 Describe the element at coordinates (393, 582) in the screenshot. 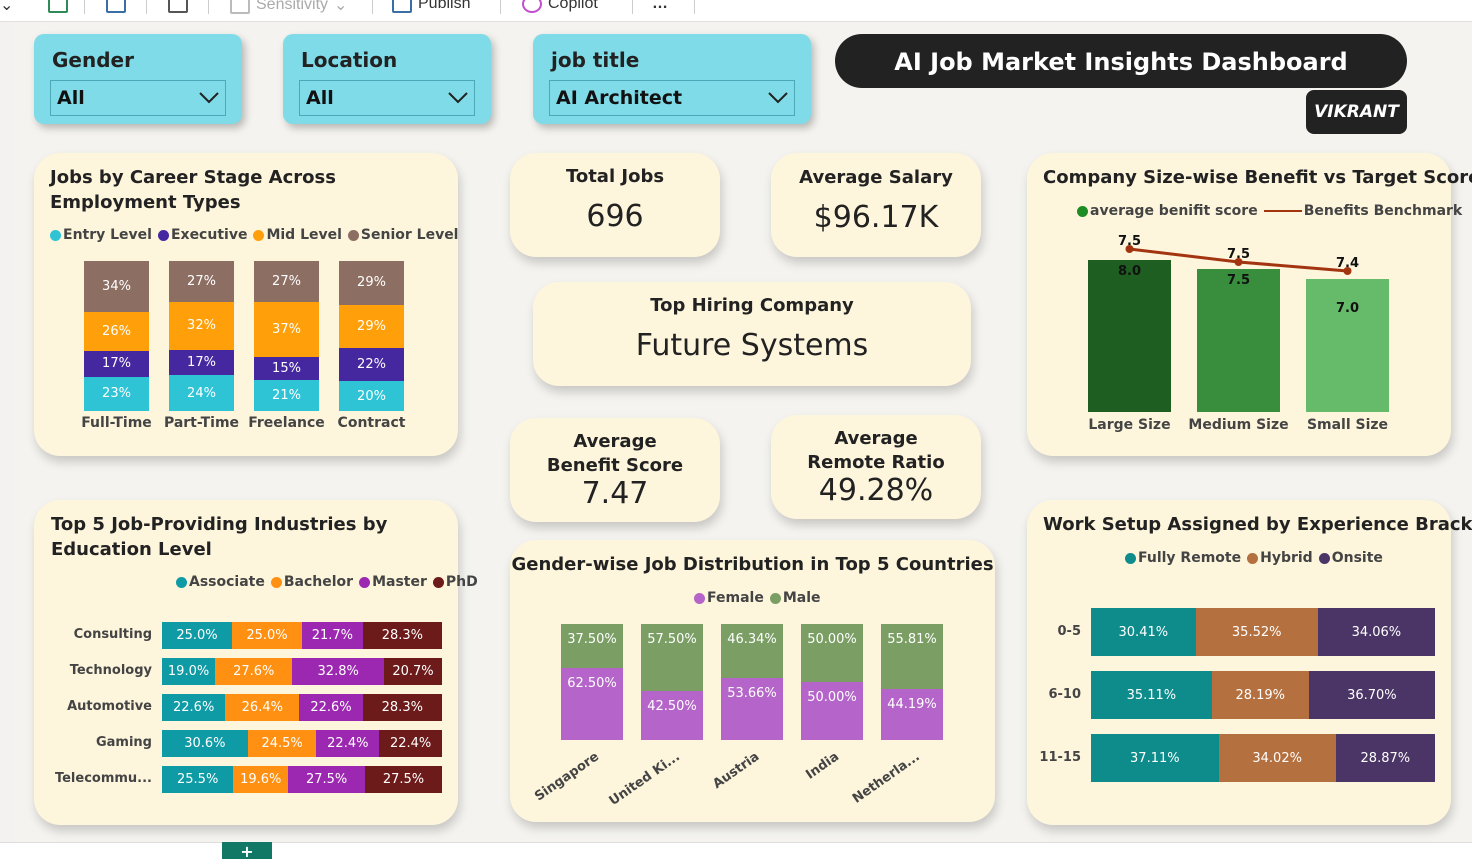

I see `legend-item: Master` at that location.